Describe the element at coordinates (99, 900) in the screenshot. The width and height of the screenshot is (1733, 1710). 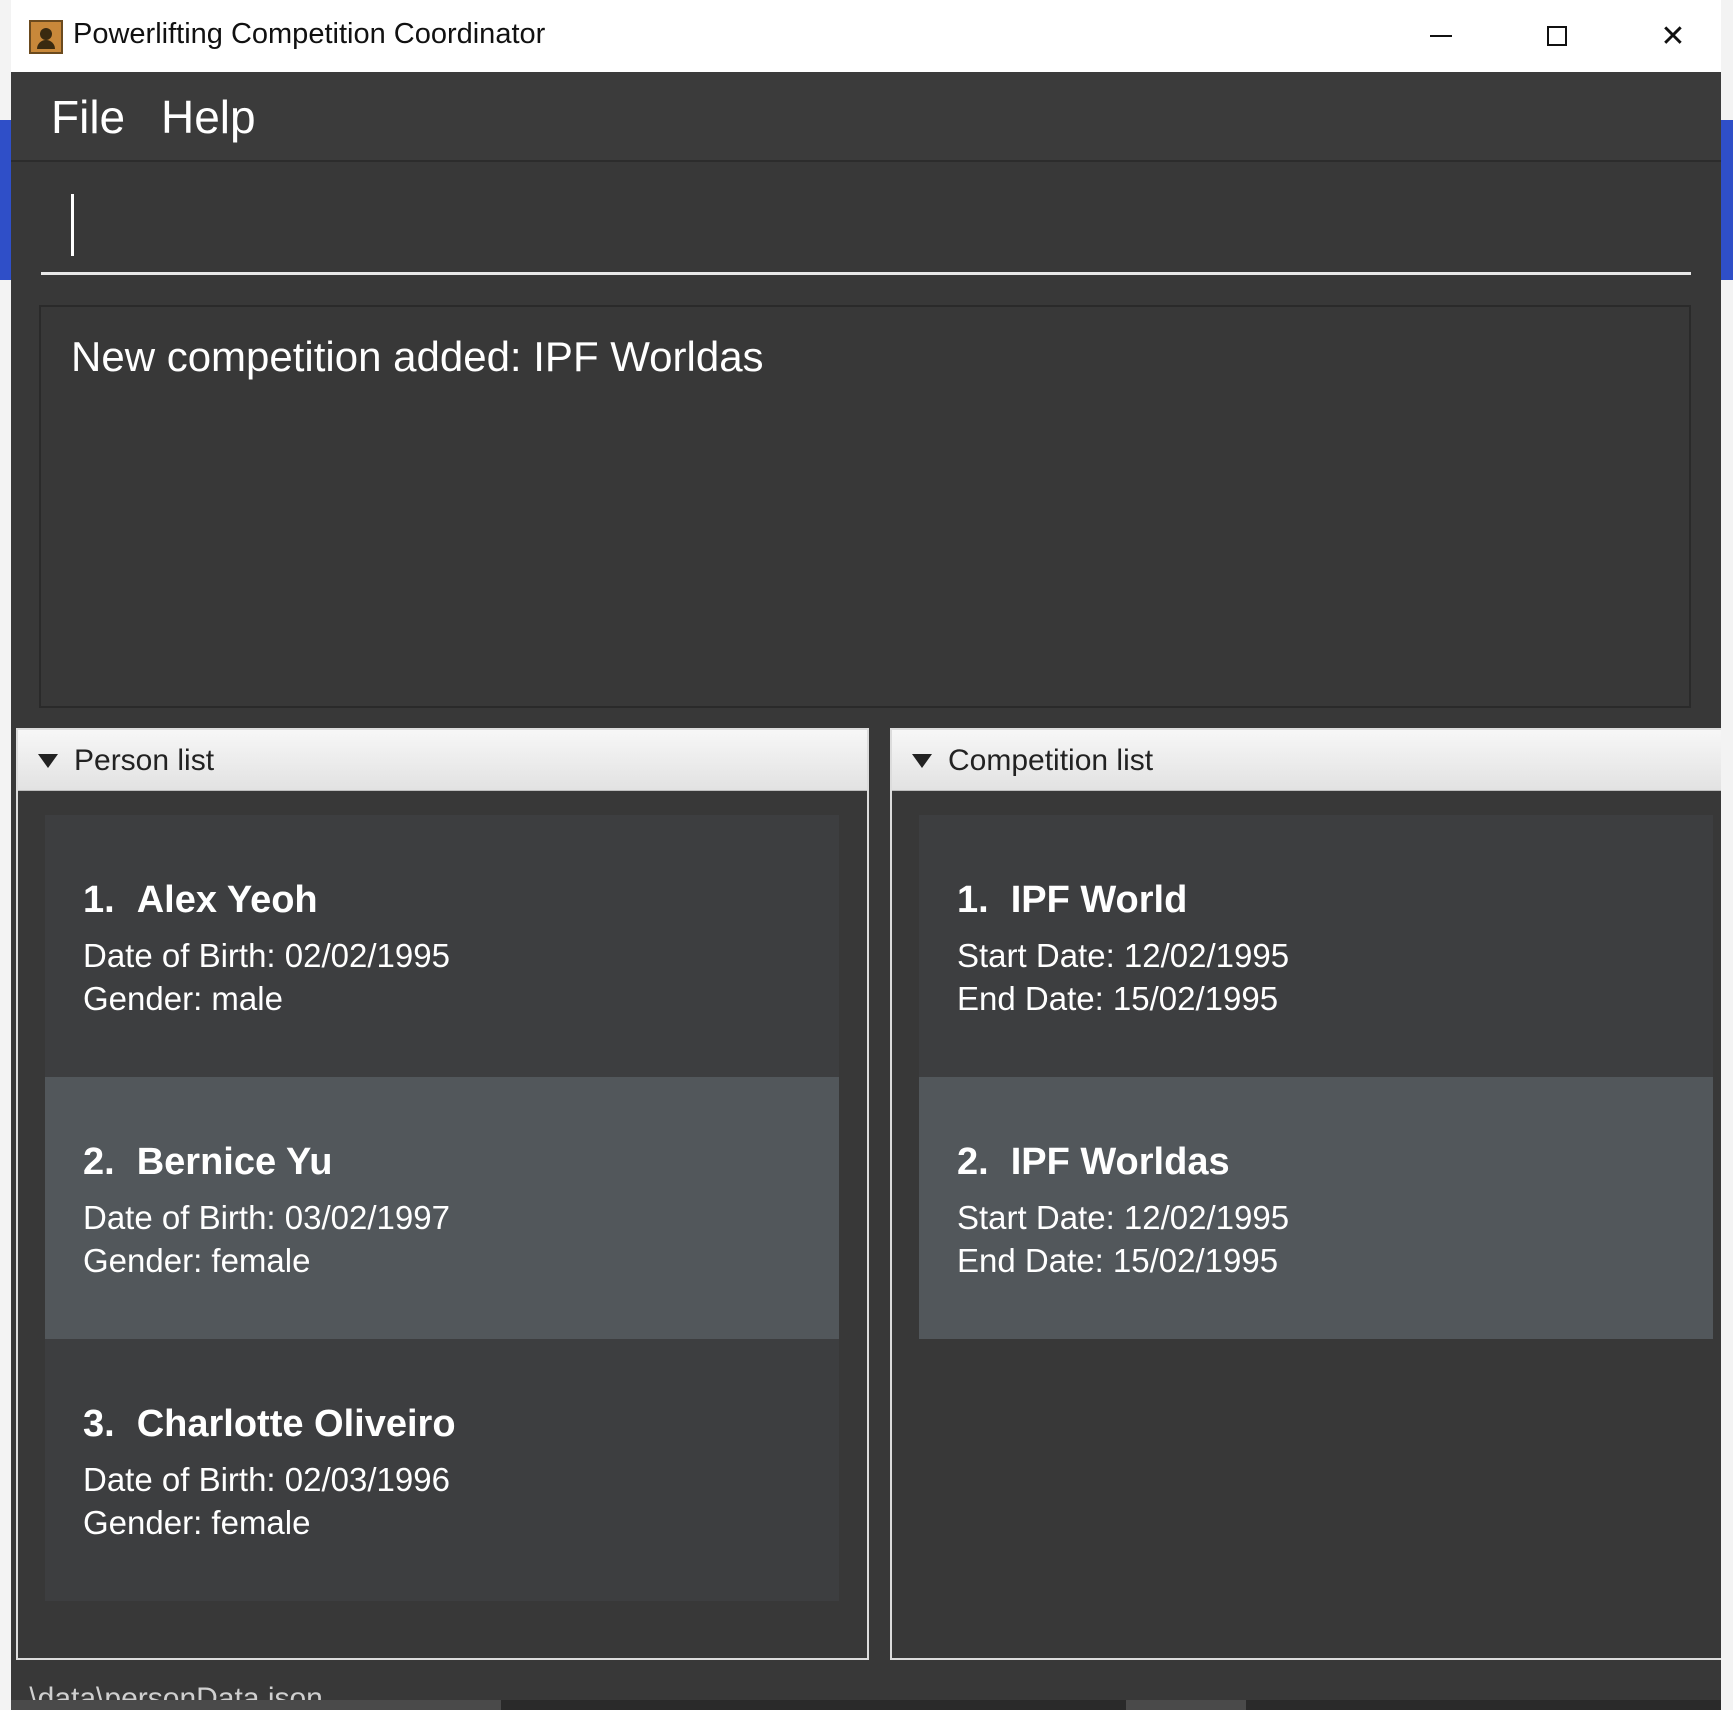
I see `person-index: 1.` at that location.